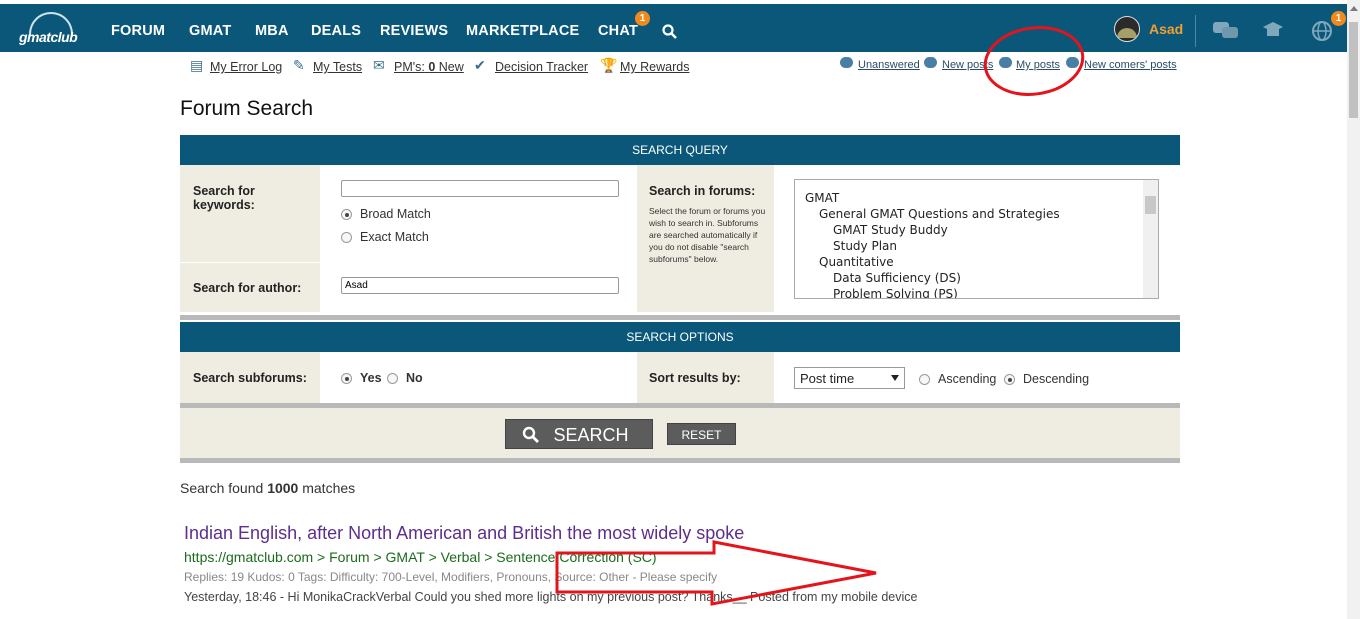 Image resolution: width=1360 pixels, height=619 pixels. What do you see at coordinates (716, 573) in the screenshot?
I see `red-arrow-annotation` at bounding box center [716, 573].